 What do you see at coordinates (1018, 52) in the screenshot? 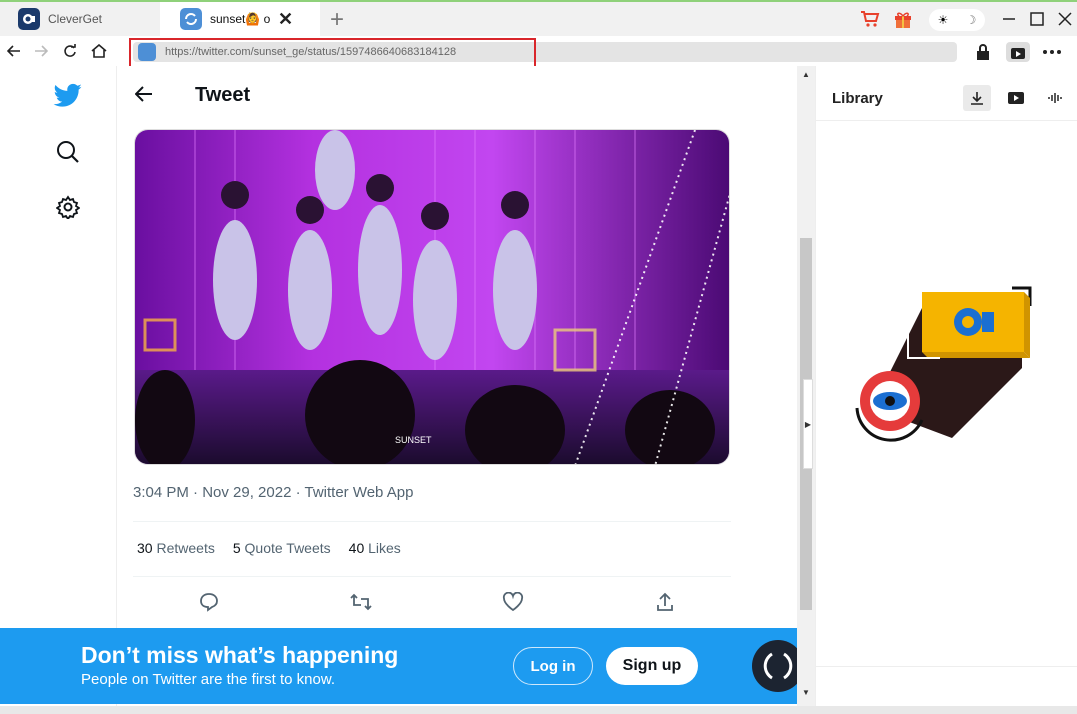
I see `media-download-icon` at bounding box center [1018, 52].